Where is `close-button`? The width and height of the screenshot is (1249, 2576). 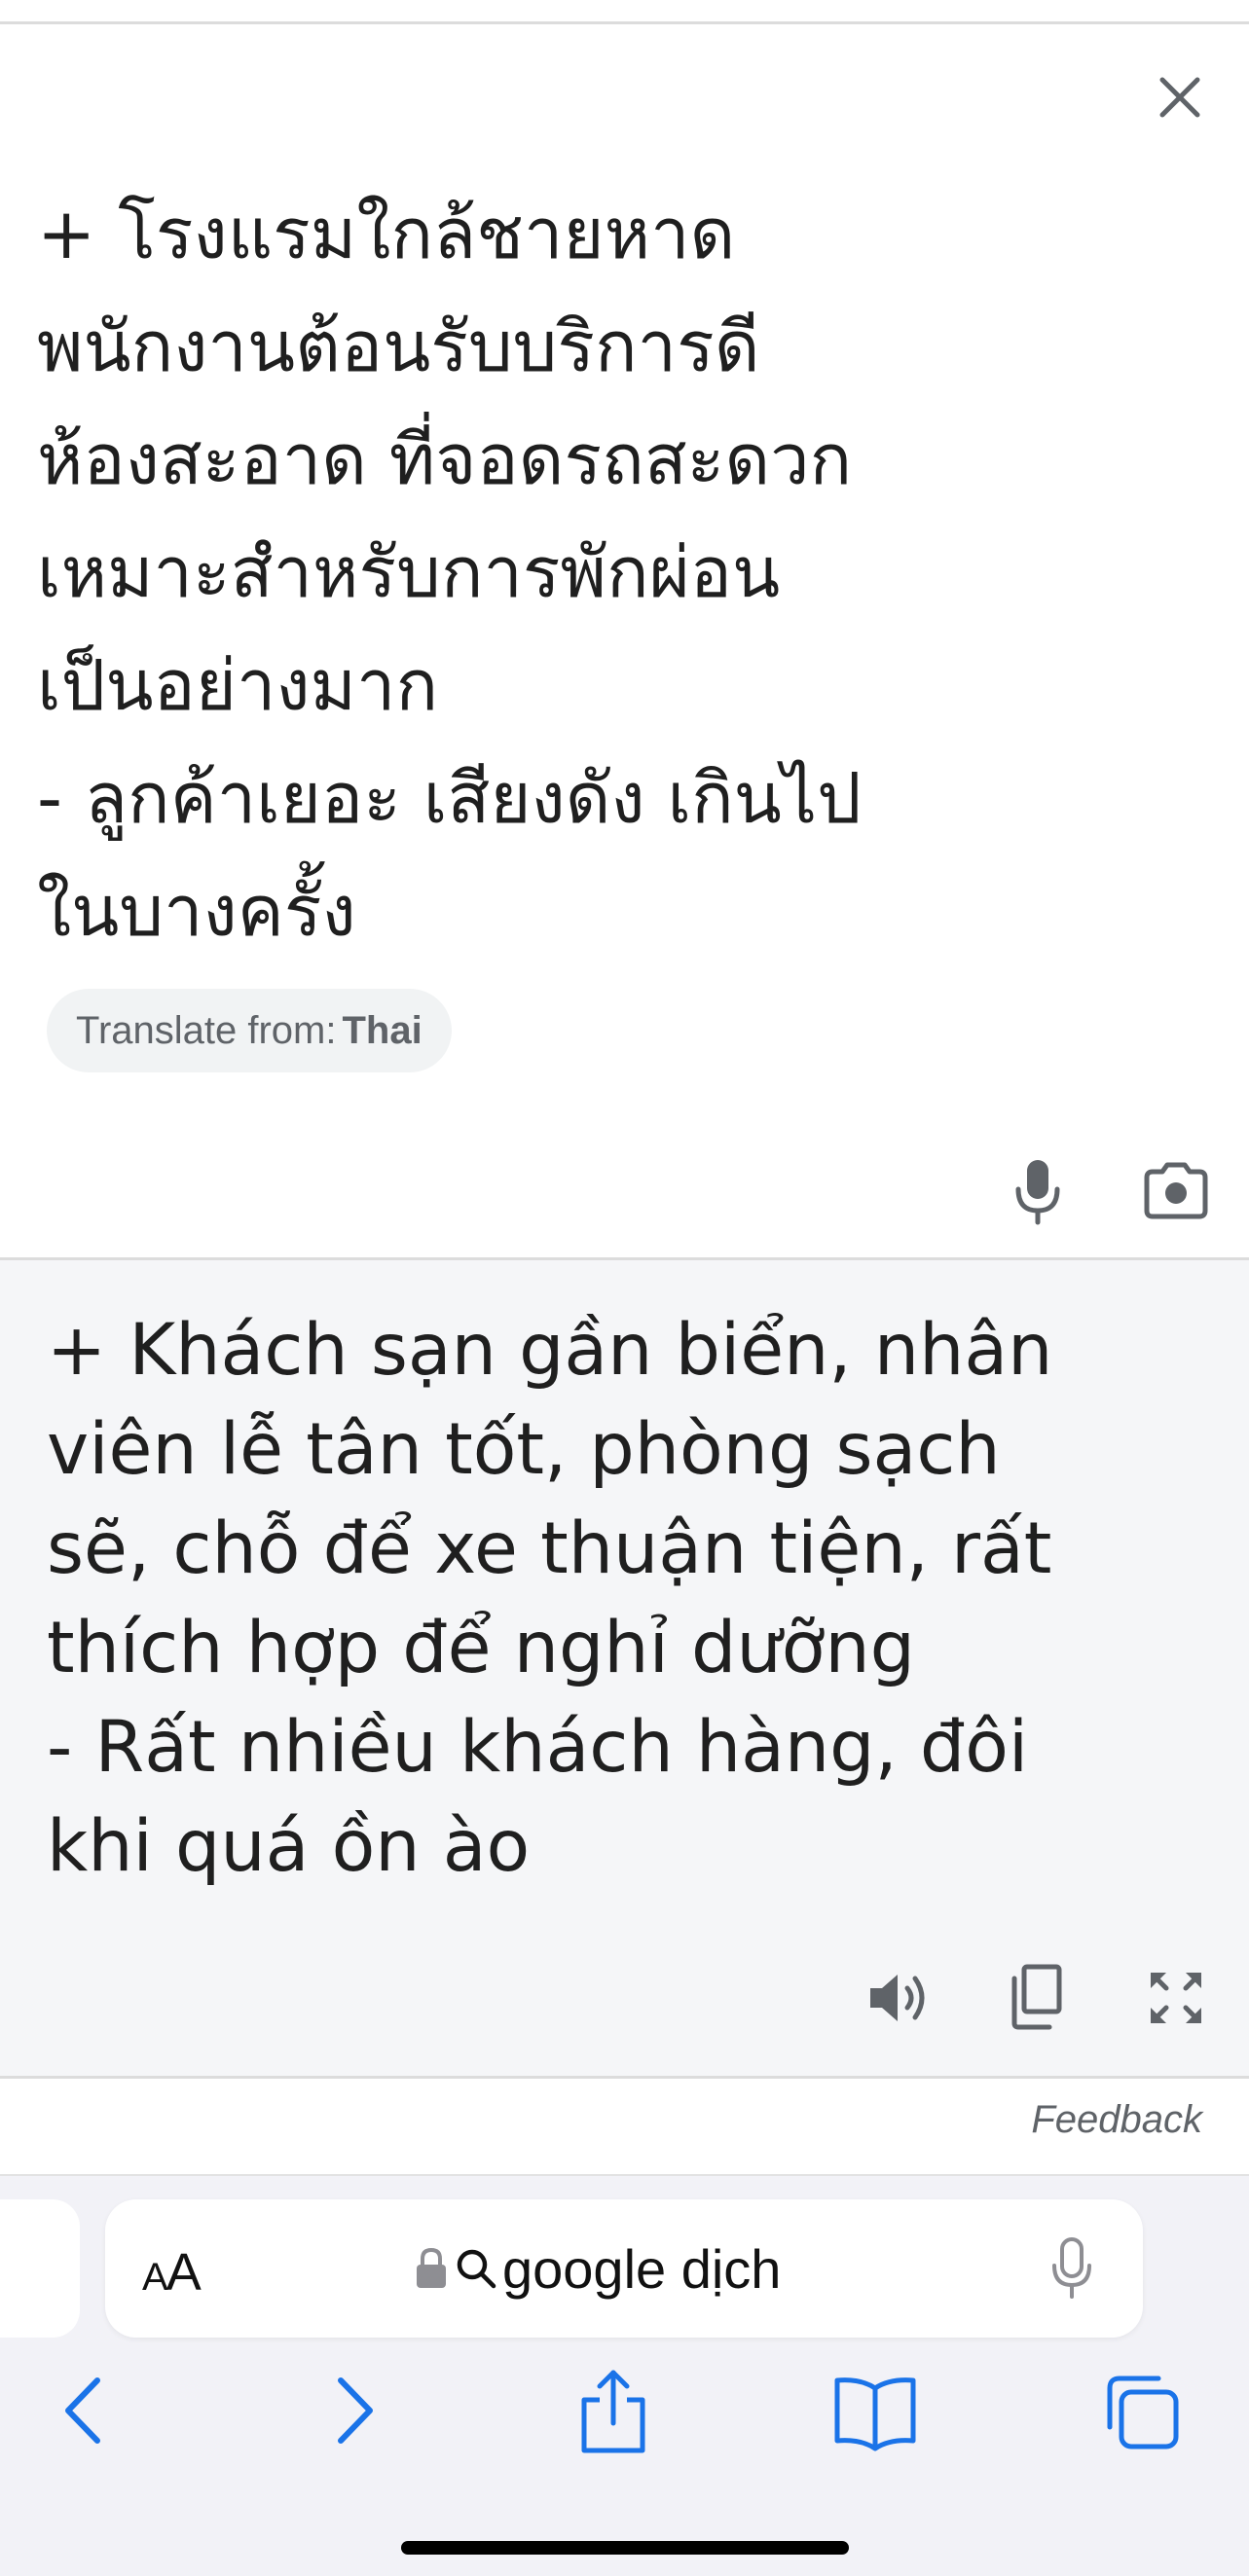
close-button is located at coordinates (1180, 97).